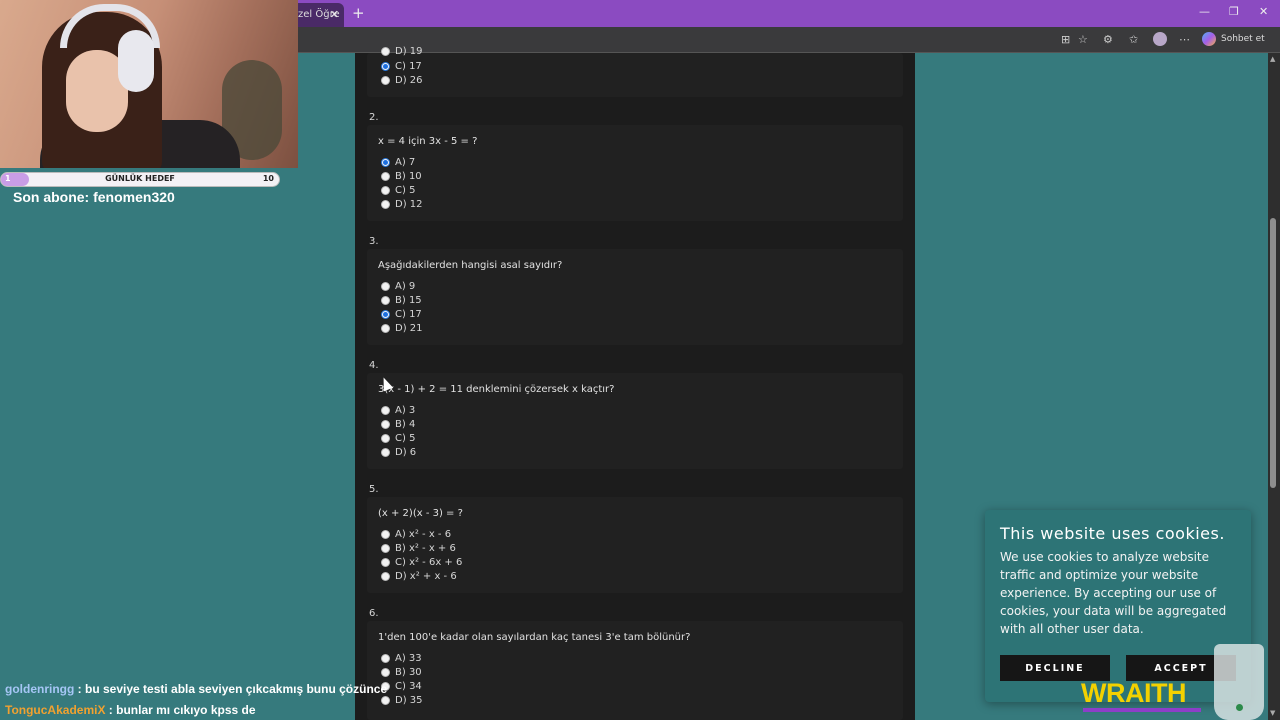  I want to click on favorite-star-icon: ☆, so click(1083, 39).